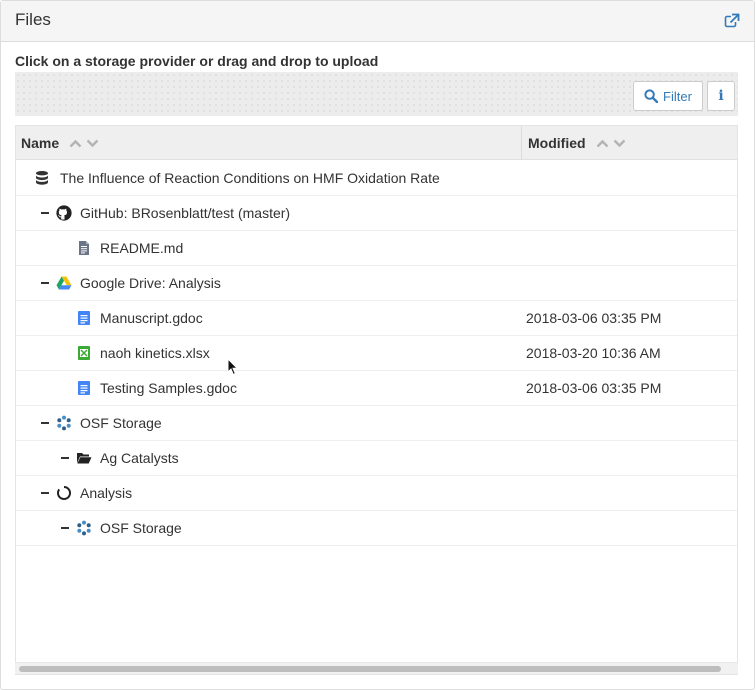  I want to click on row-name: Manuscript.gdoc, so click(151, 318).